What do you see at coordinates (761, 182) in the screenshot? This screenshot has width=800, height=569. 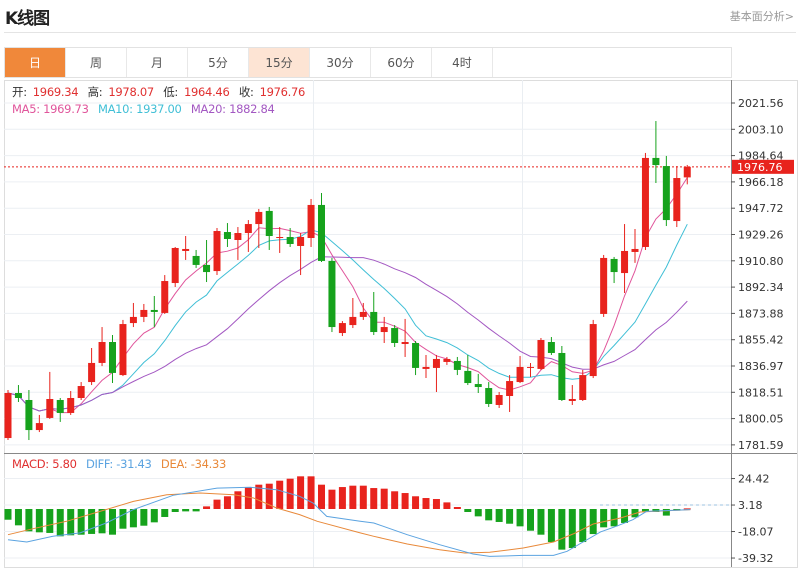 I see `price-tick-label: 1966.18` at bounding box center [761, 182].